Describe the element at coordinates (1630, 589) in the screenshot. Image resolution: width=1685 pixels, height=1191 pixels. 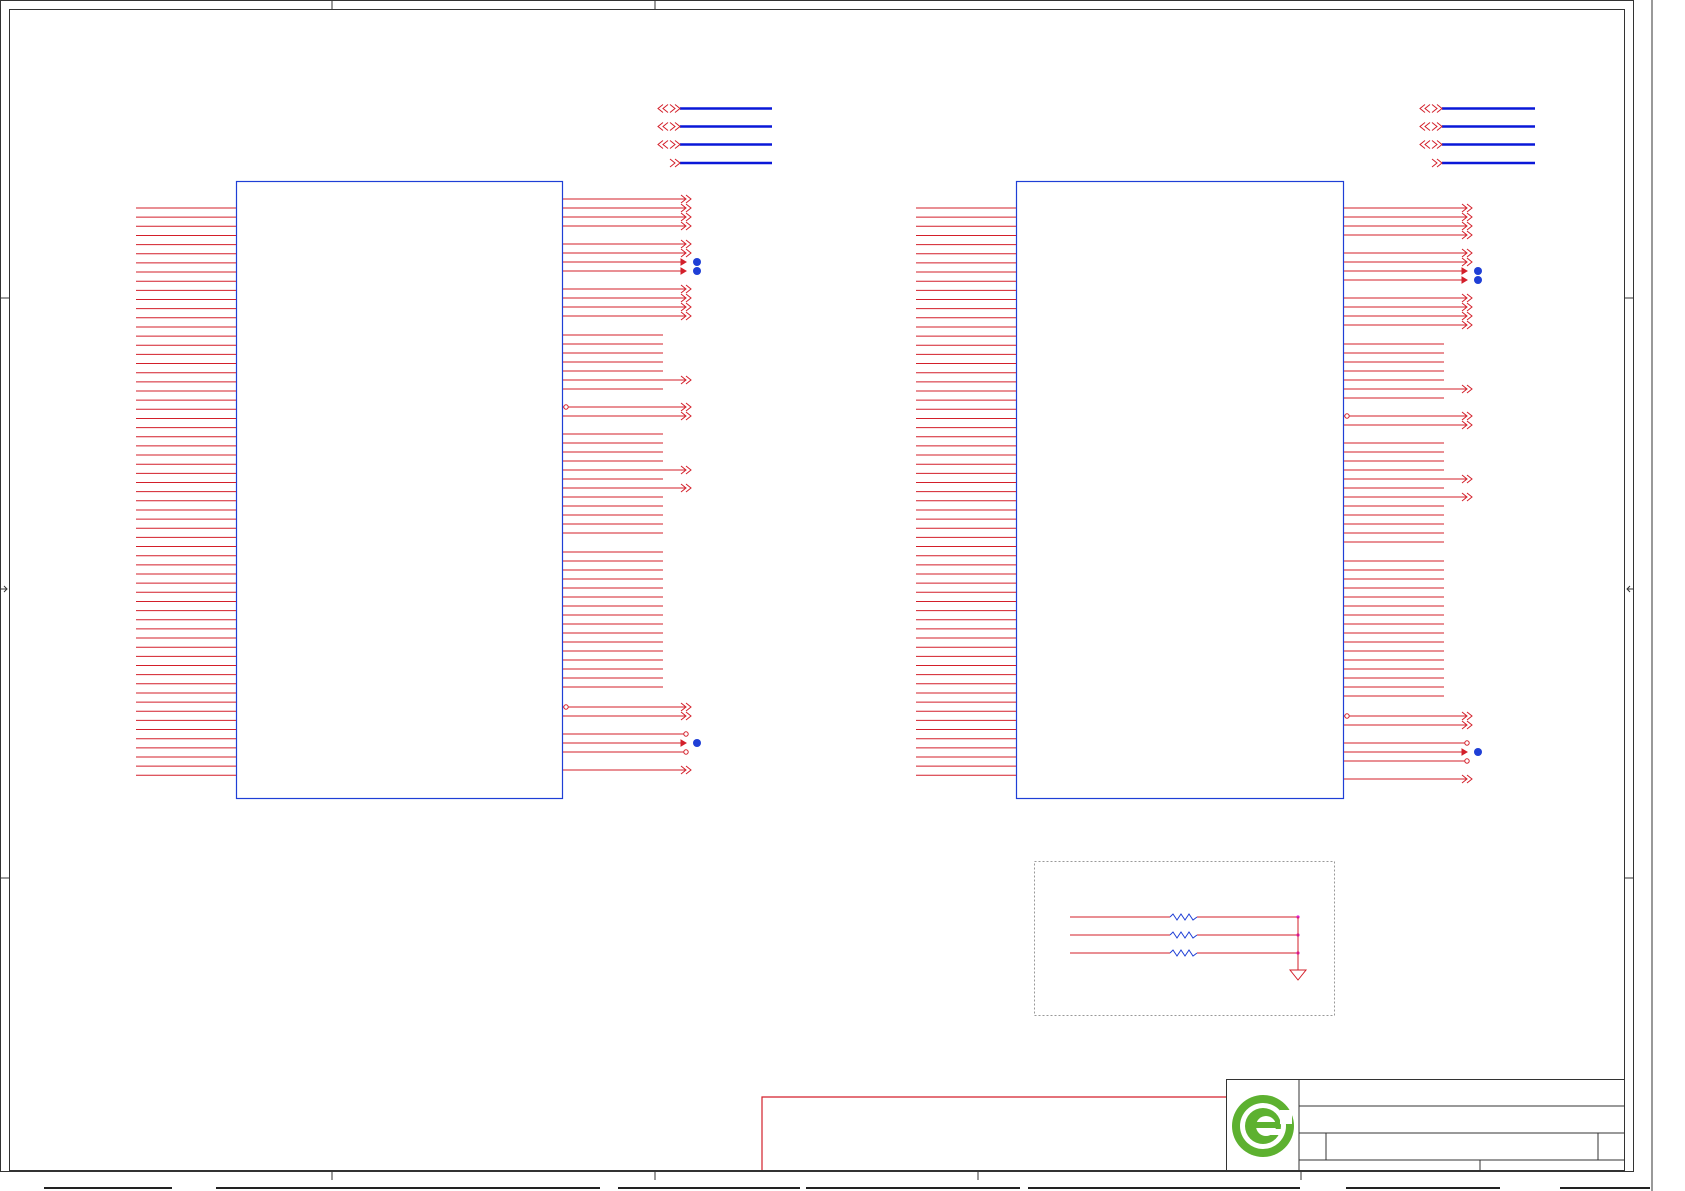
I see `center-arrow-right` at that location.